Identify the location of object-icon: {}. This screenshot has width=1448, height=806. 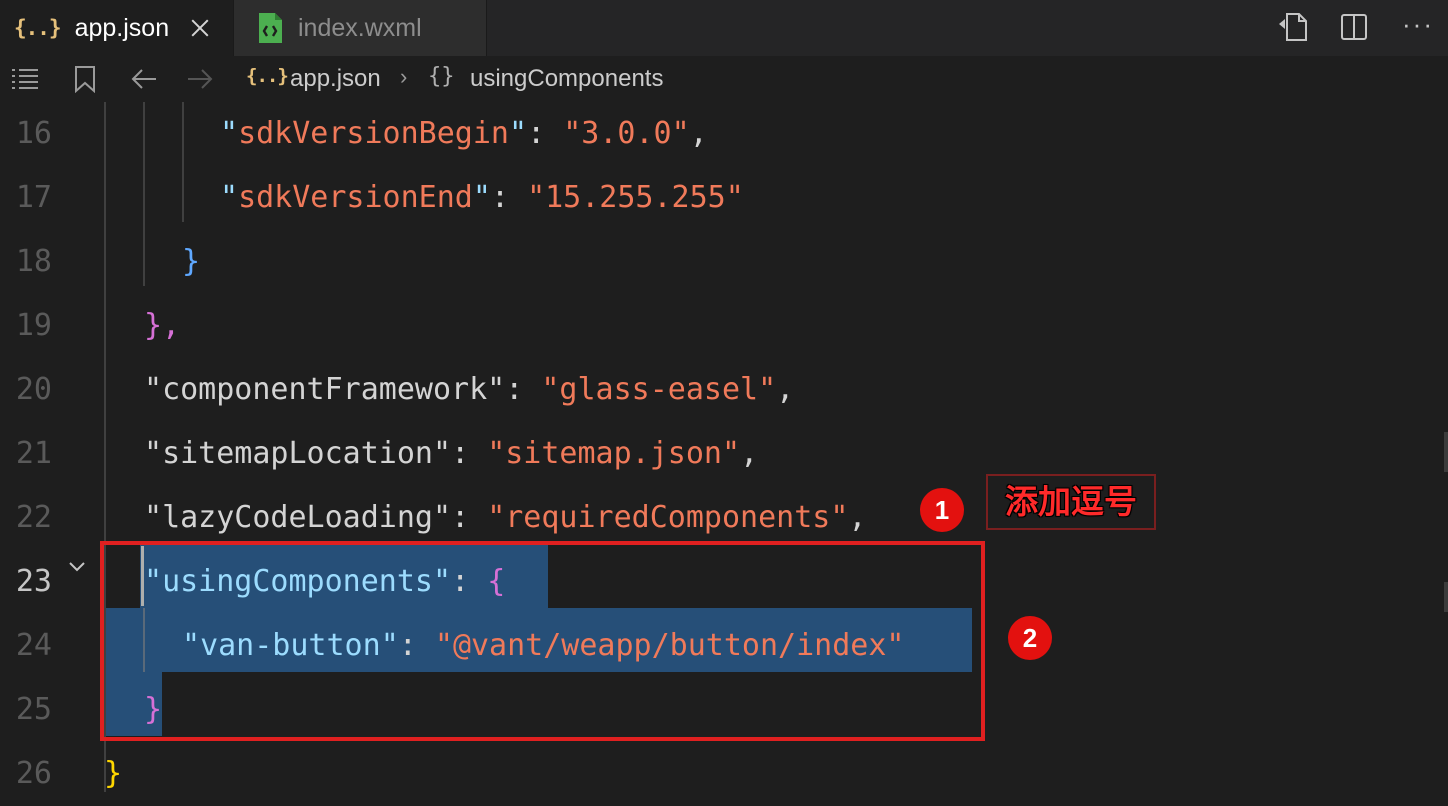
(441, 76).